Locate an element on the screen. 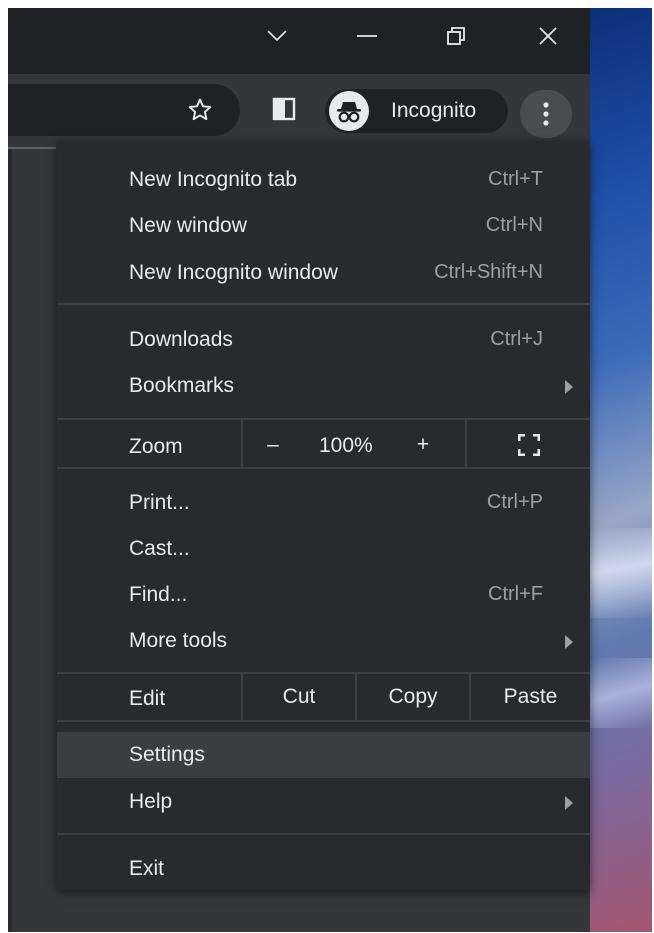 The image size is (654, 933). toolbar: Incognito is located at coordinates (299, 110).